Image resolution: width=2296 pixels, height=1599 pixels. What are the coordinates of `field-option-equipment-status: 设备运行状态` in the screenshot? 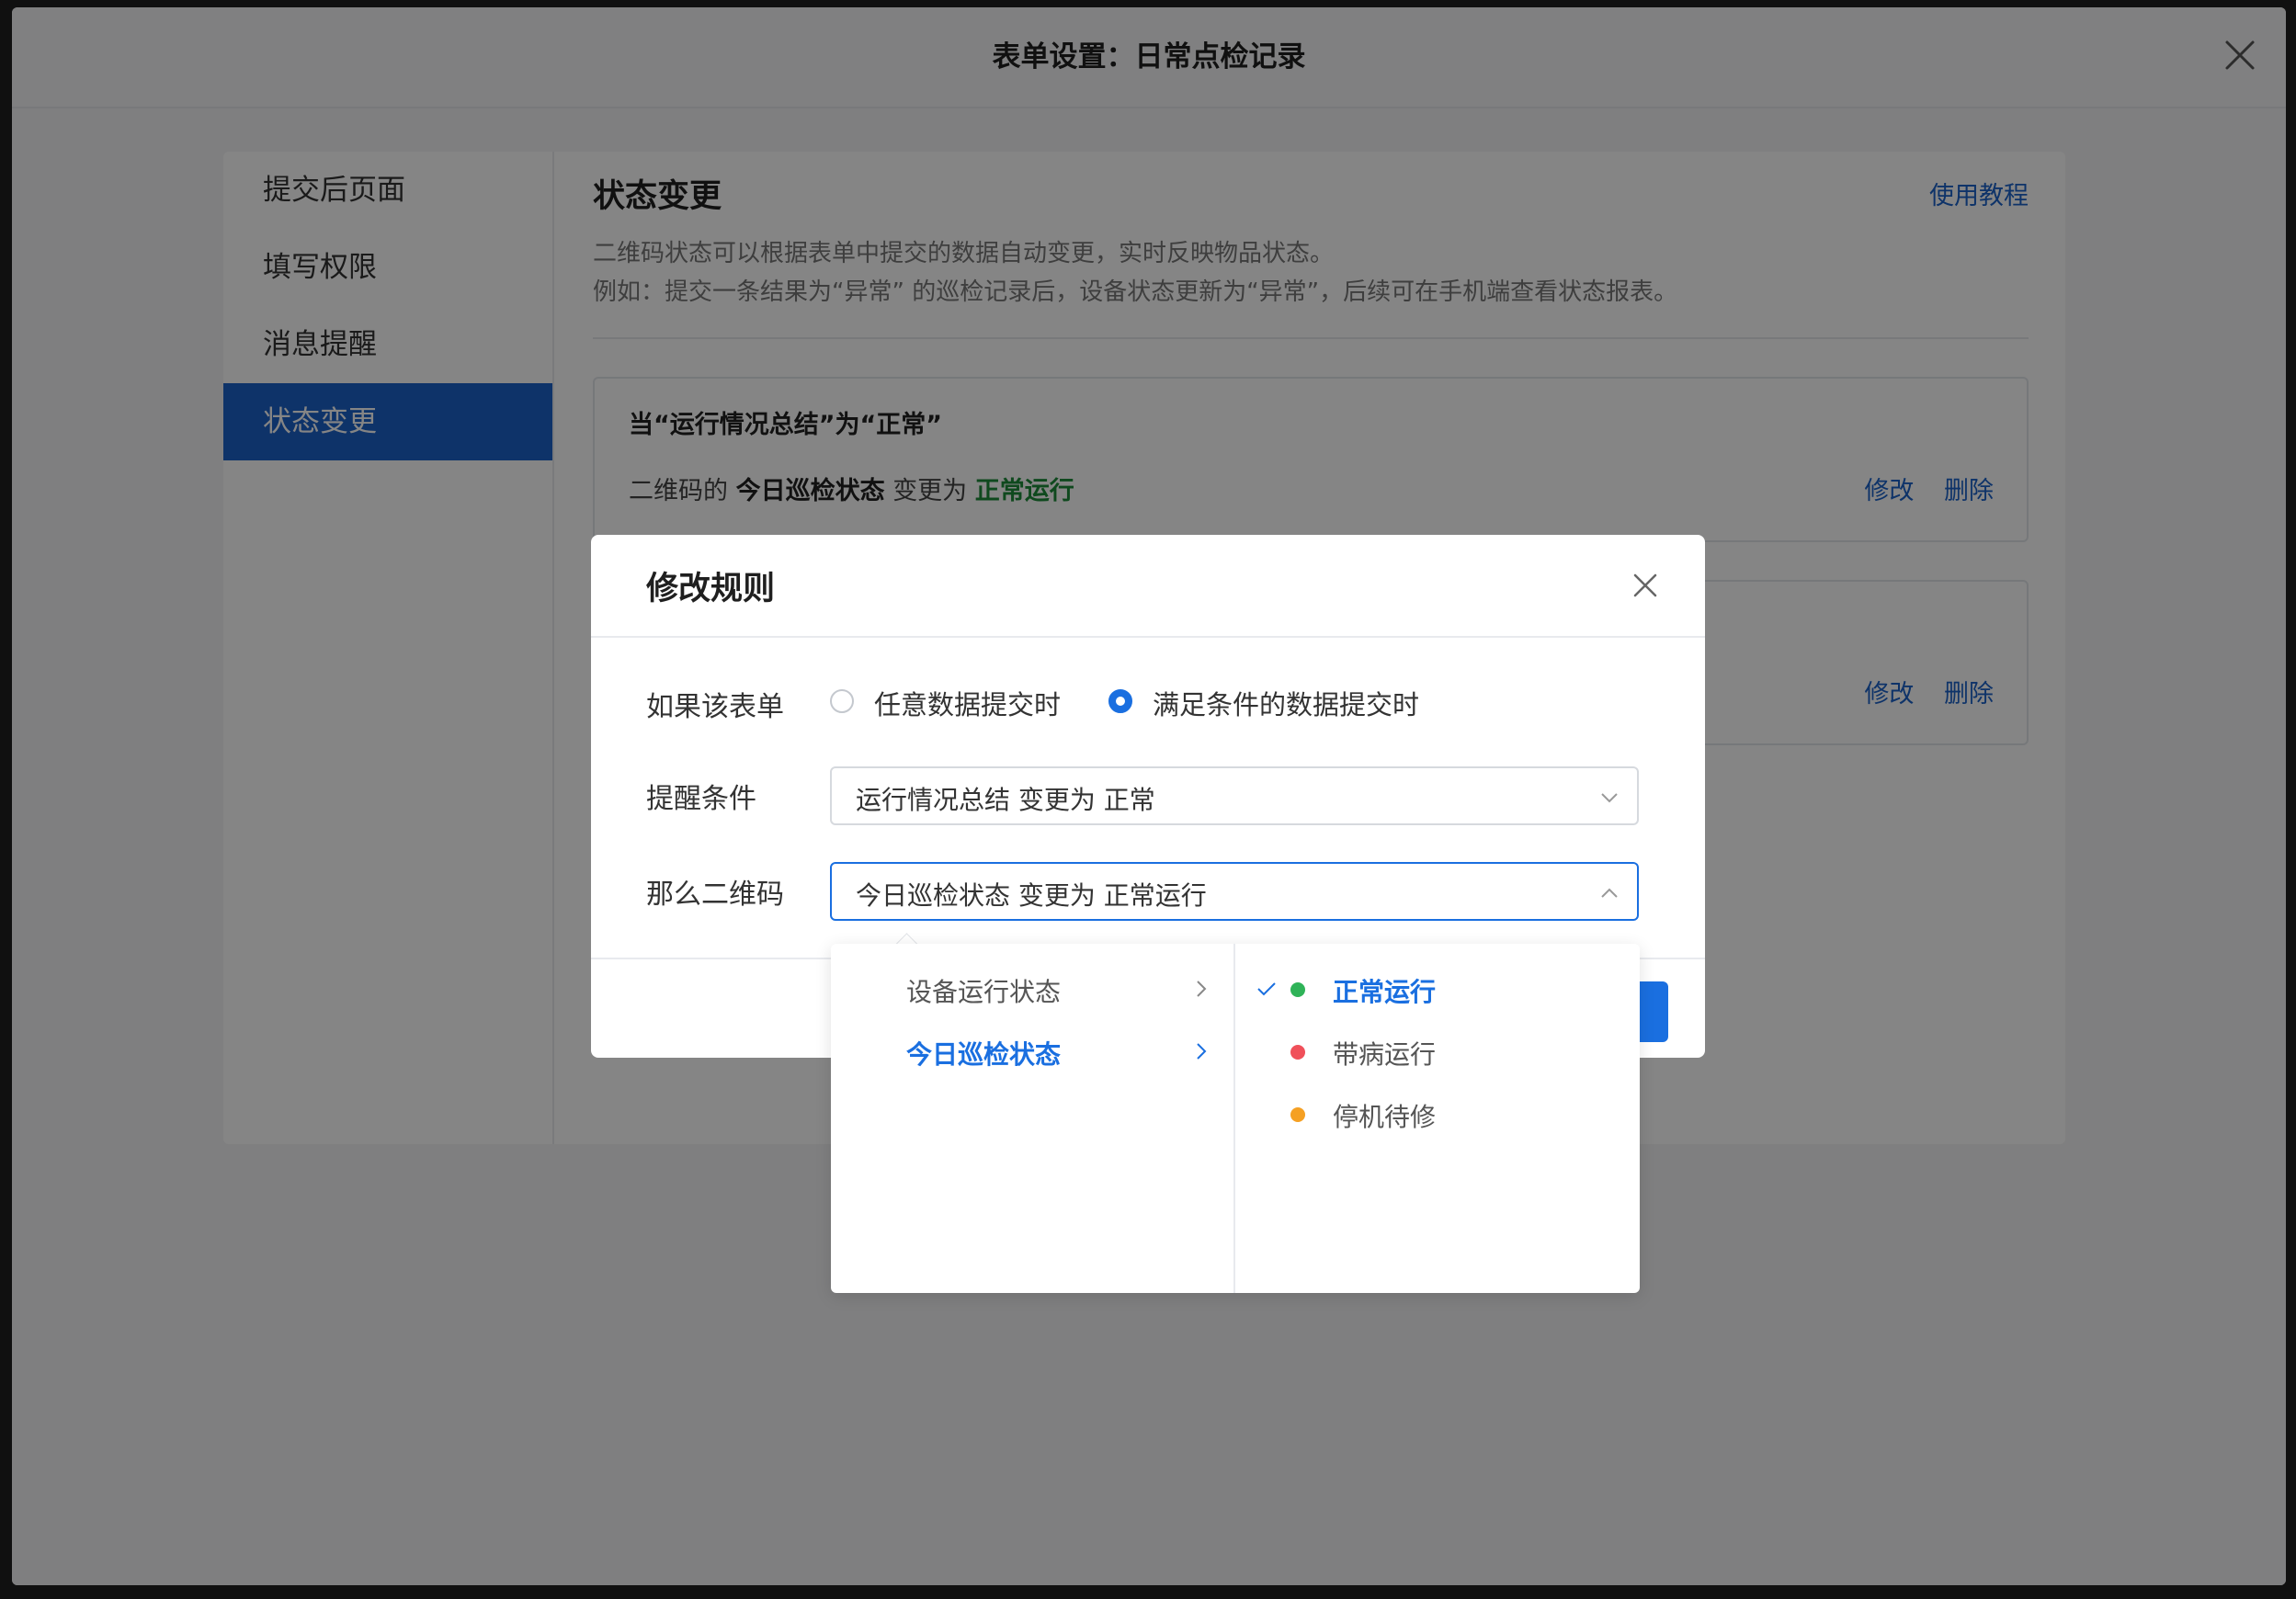 It's located at (1032, 990).